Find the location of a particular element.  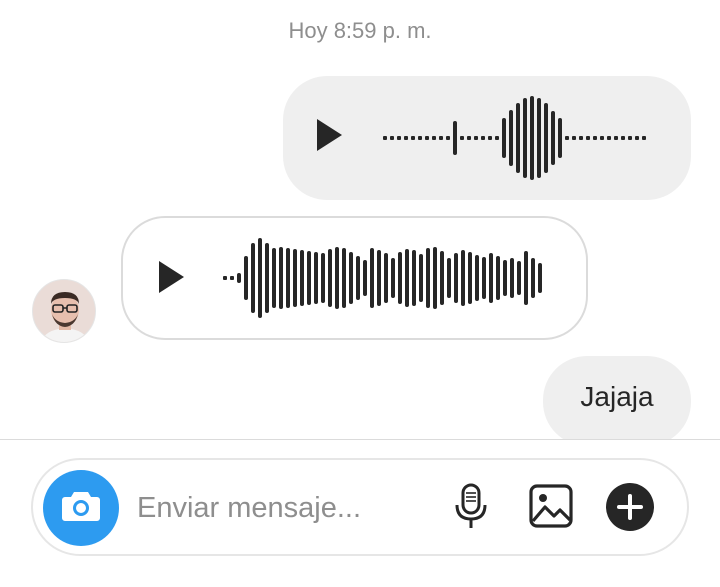

outgoing-text-message: Jajaja is located at coordinates (617, 401).